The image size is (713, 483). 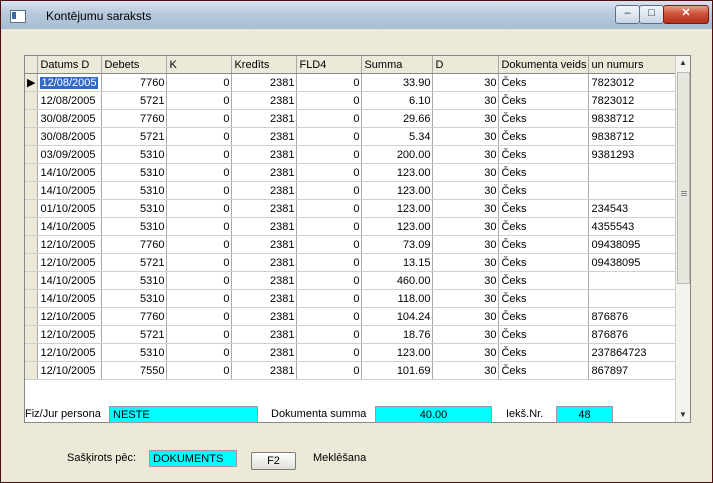 What do you see at coordinates (397, 136) in the screenshot?
I see `table-cell: 5.34` at bounding box center [397, 136].